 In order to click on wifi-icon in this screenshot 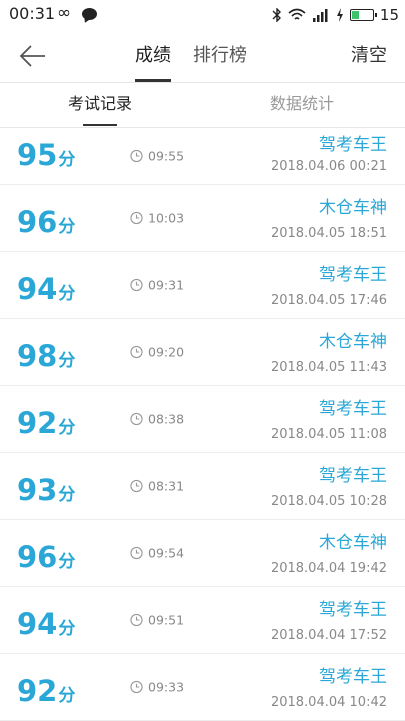, I will do `click(297, 14)`.